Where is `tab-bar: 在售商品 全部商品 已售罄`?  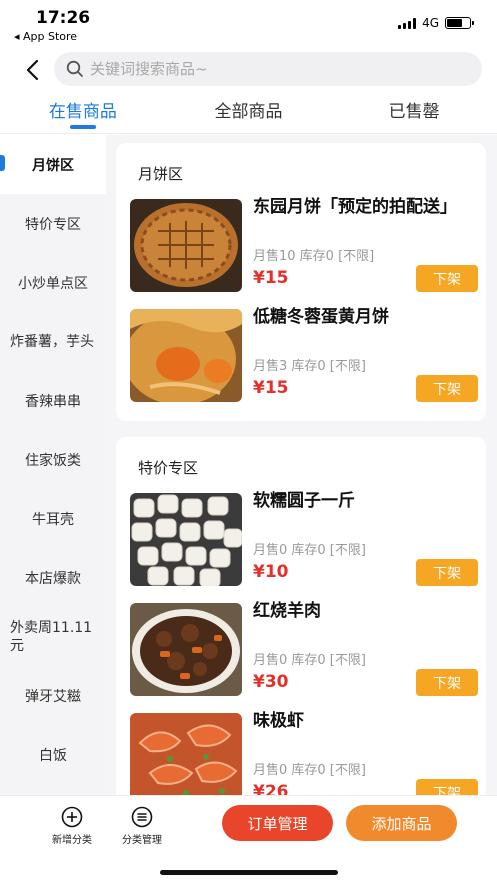 tab-bar: 在售商品 全部商品 已售罄 is located at coordinates (248, 115).